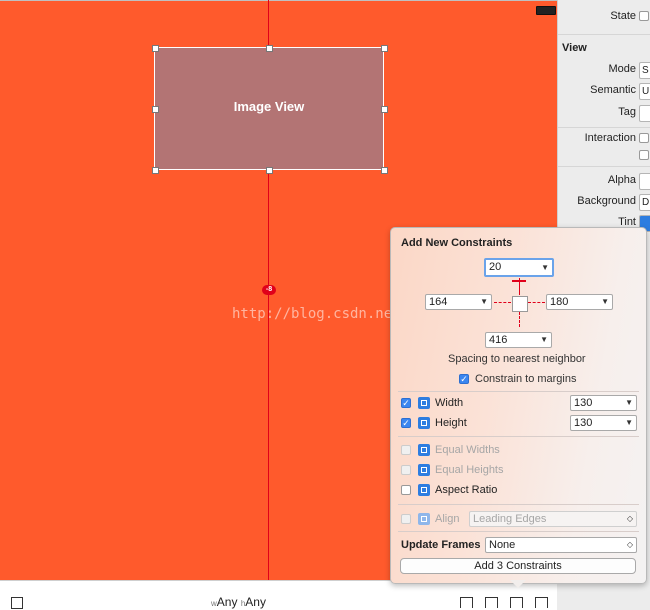  I want to click on constrain-margins-checkbox: ✓, so click(464, 379).